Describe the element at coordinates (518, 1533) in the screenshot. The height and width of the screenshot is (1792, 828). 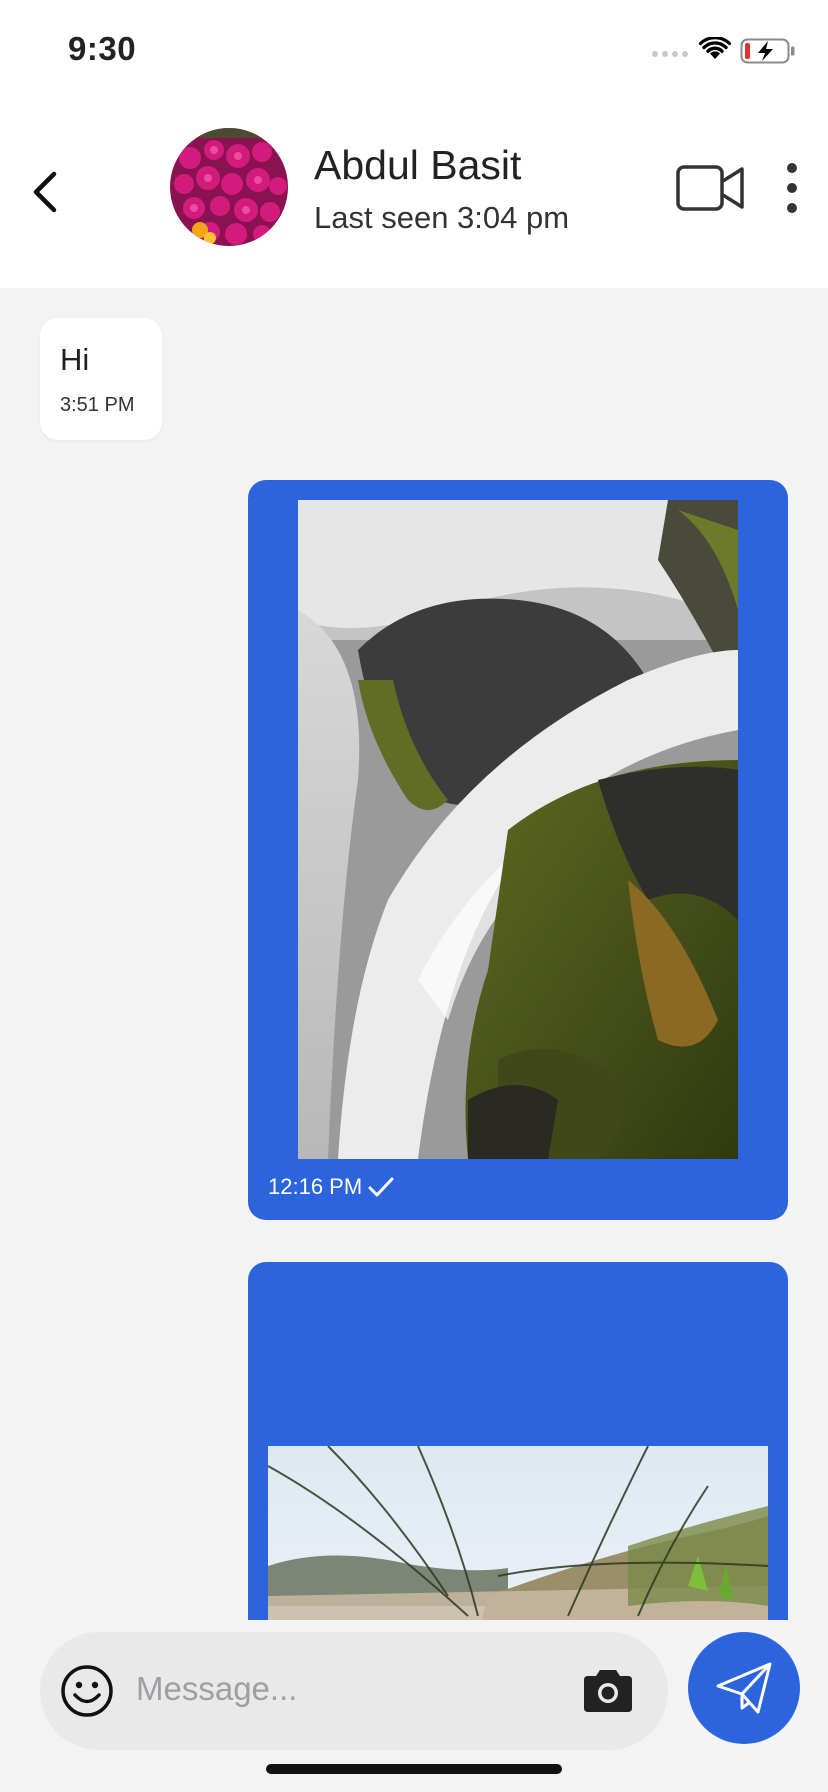
I see `beach-grass-photo` at that location.